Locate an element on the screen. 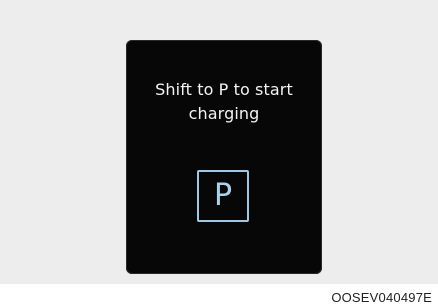  instruction-line-2: charging is located at coordinates (224, 113).